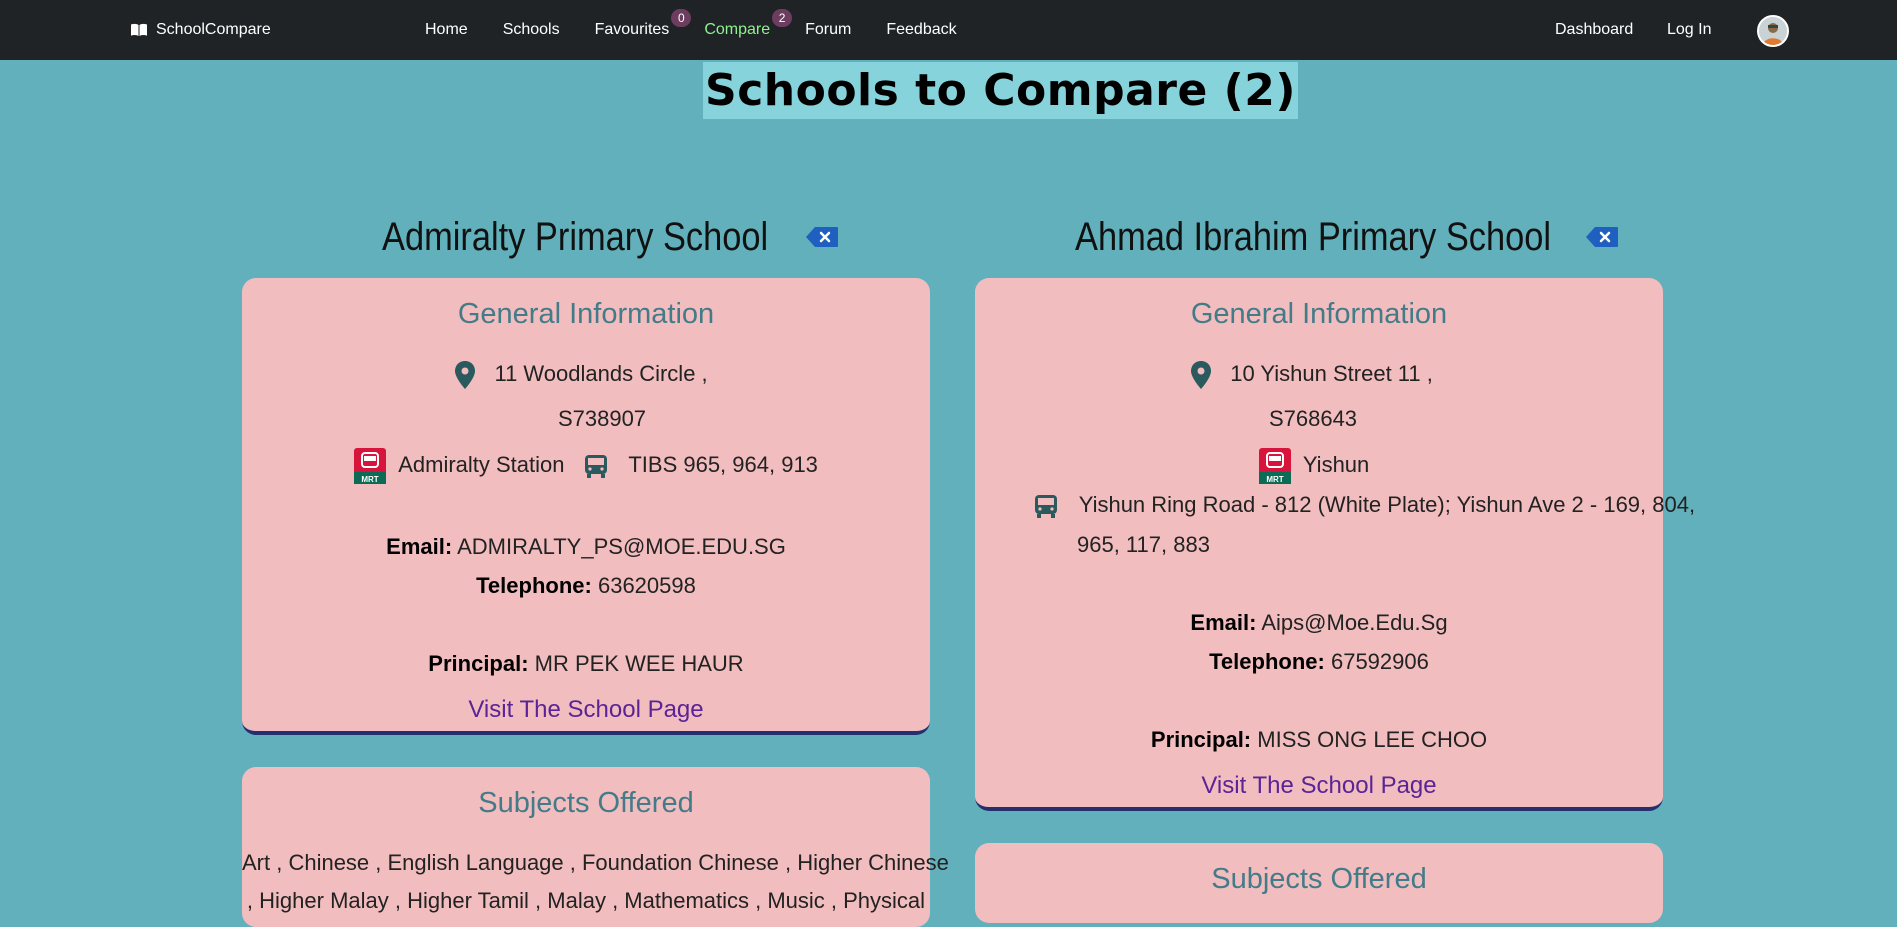  I want to click on bus-services-line-2: 965, 117, 883, so click(1143, 544).